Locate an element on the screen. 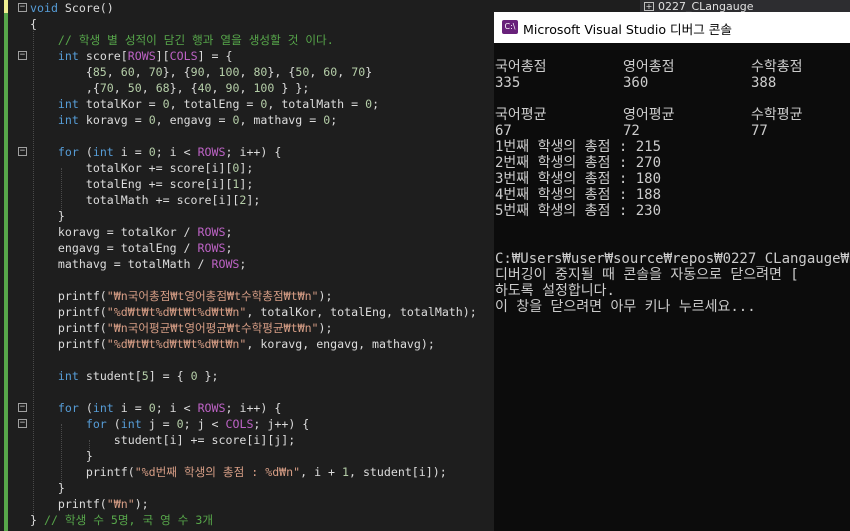  student-total-line: 1번째 학생의 총점 : 215 is located at coordinates (578, 147).